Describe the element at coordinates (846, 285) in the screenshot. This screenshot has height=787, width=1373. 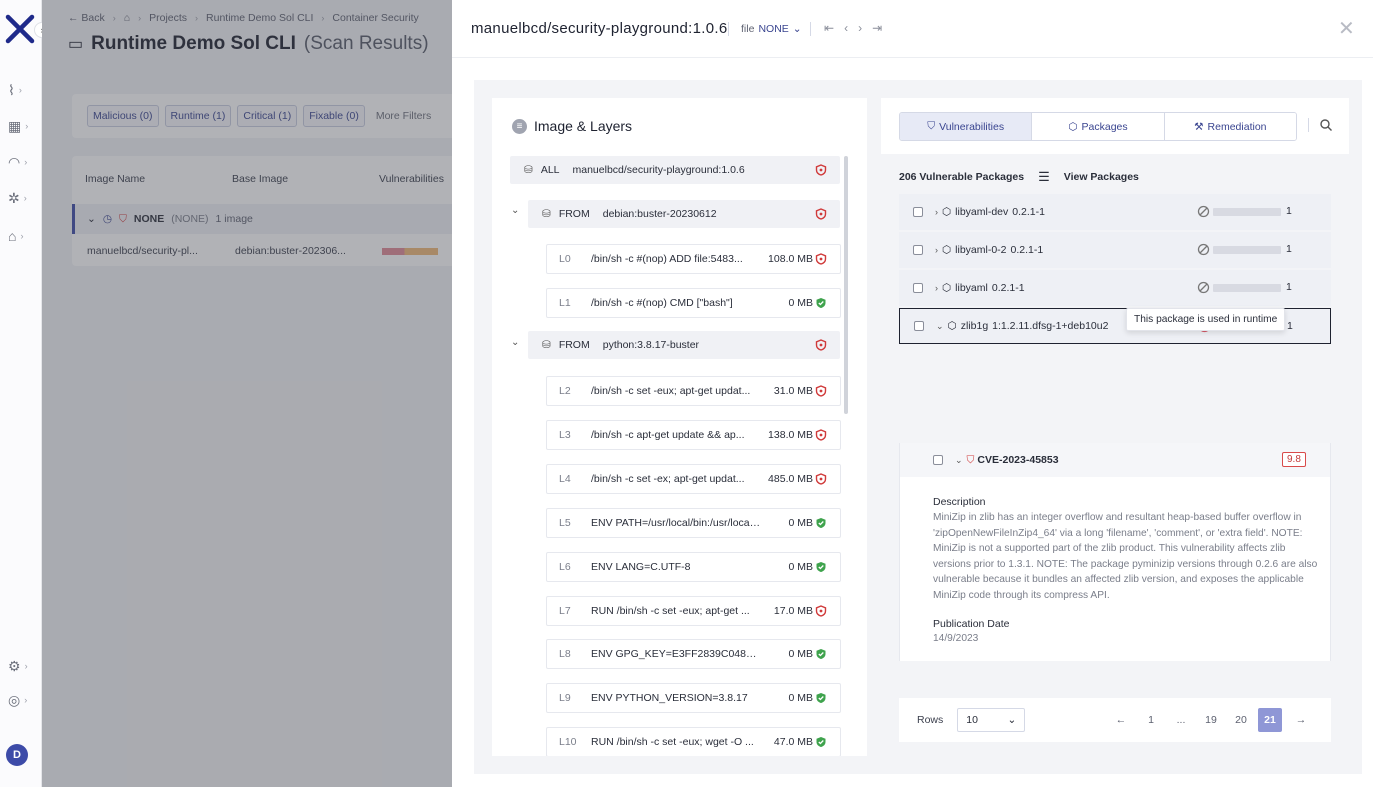
I see `layers-scrollbar` at that location.